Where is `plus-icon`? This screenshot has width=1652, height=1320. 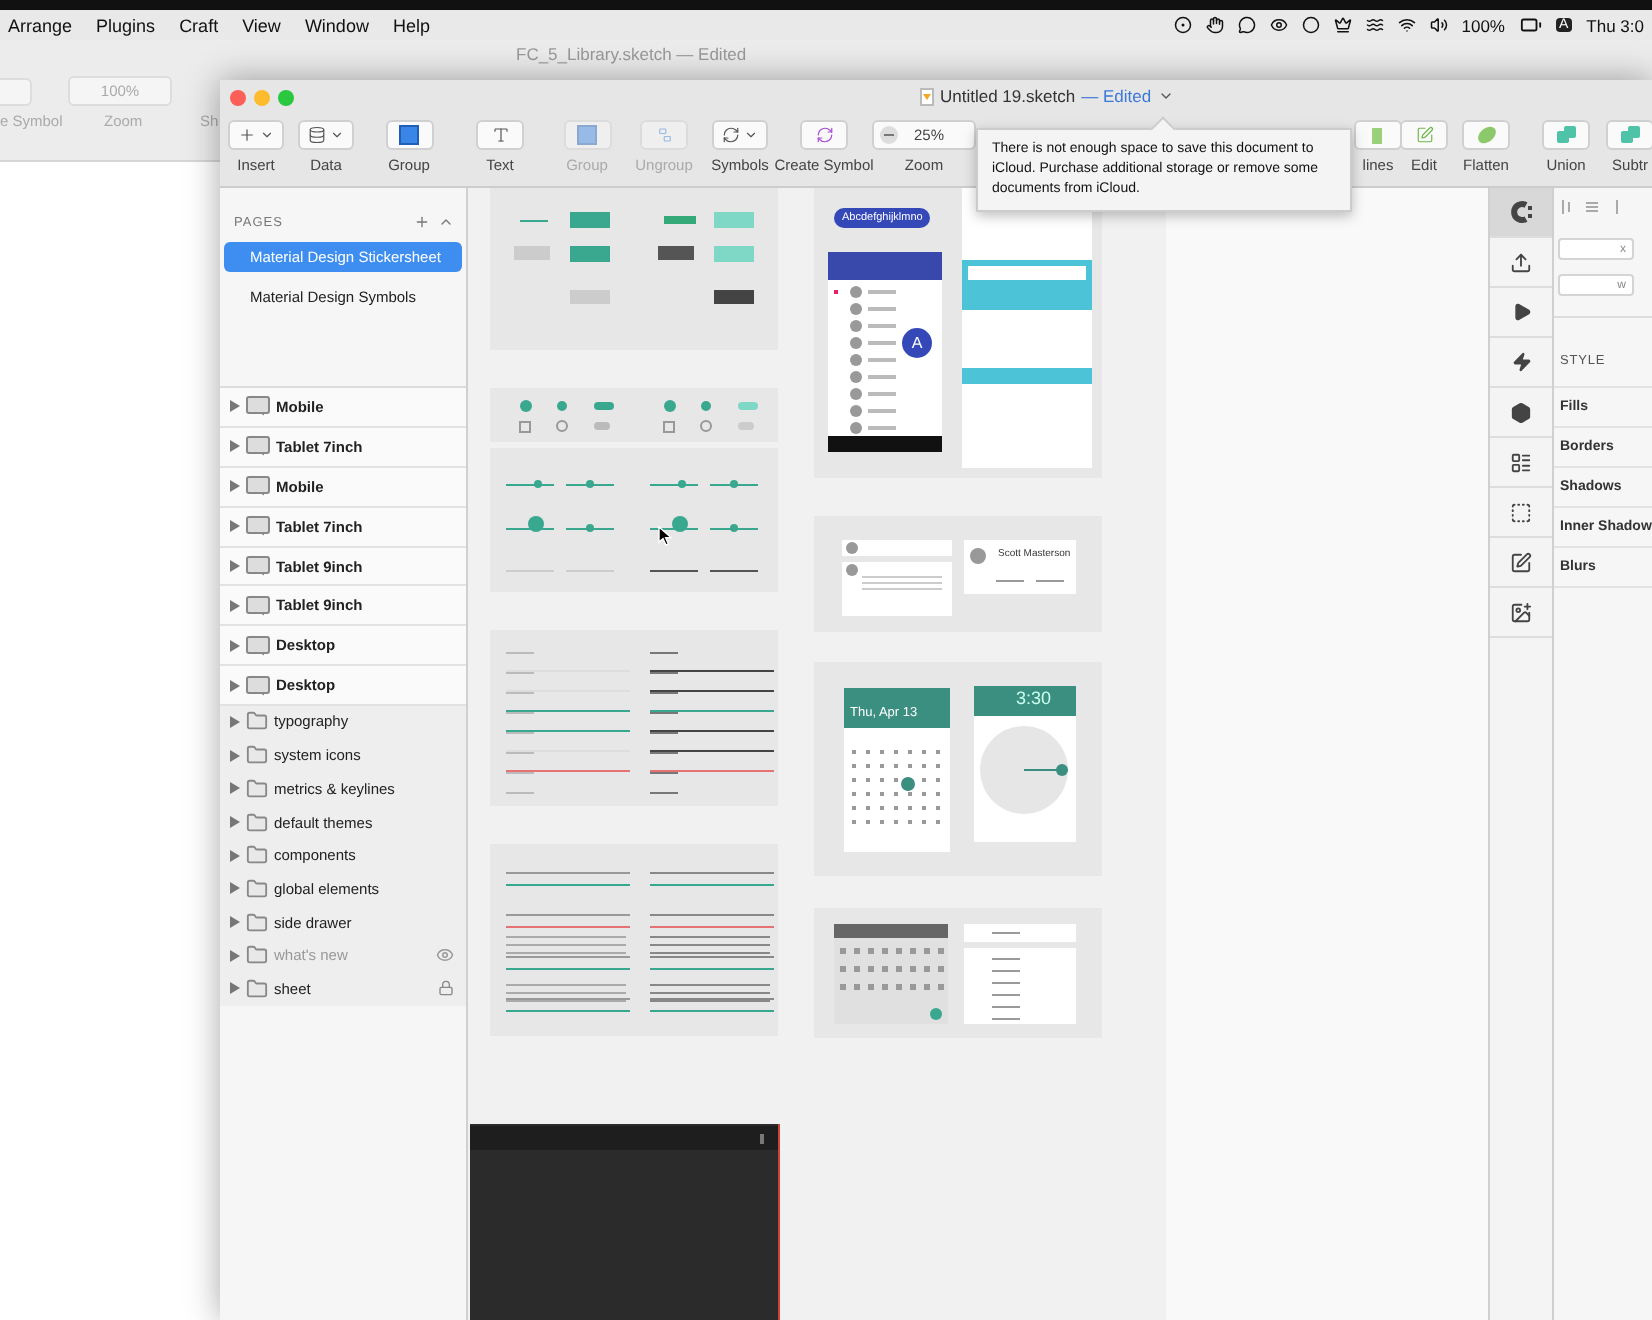 plus-icon is located at coordinates (247, 135).